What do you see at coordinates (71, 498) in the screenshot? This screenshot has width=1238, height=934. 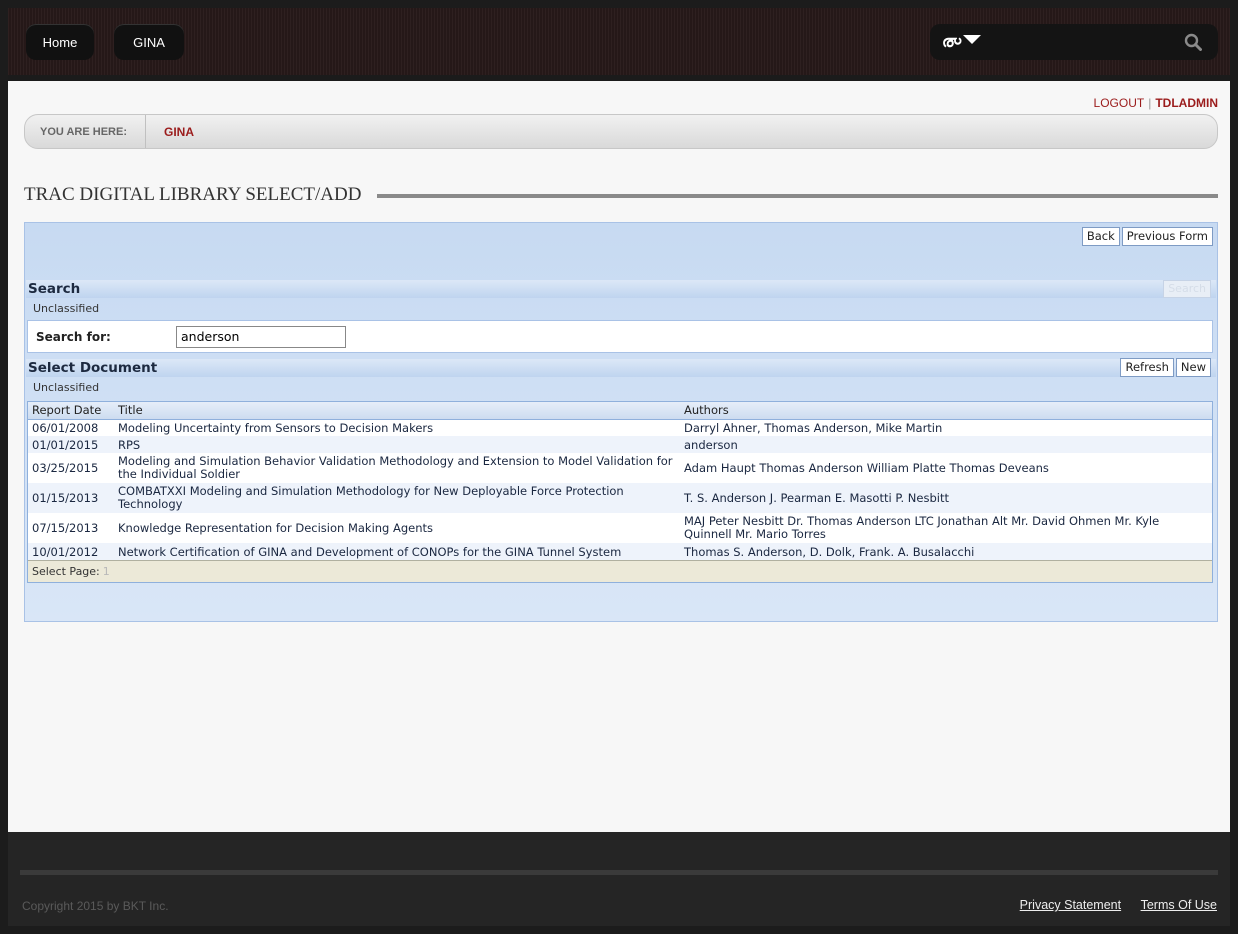 I see `cell-report-date: 01/15/2013` at bounding box center [71, 498].